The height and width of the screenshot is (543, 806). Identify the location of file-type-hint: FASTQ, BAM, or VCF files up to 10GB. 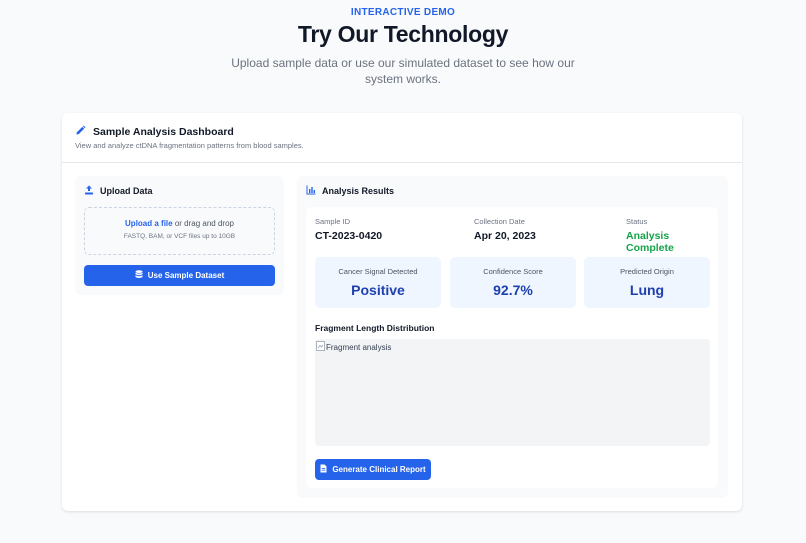
(179, 236).